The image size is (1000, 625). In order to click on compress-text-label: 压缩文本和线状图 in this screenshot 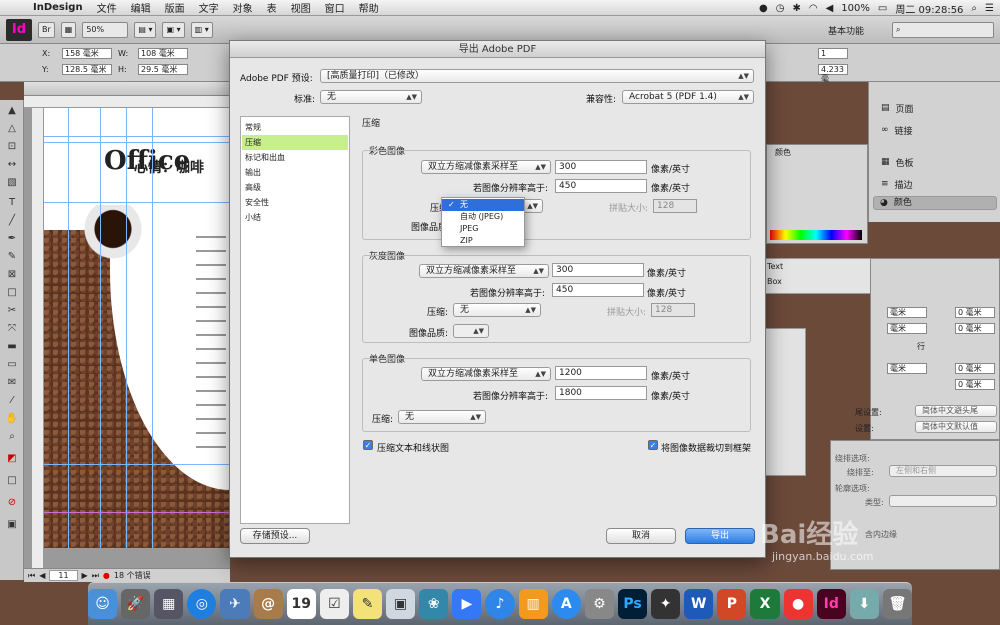, I will do `click(413, 447)`.